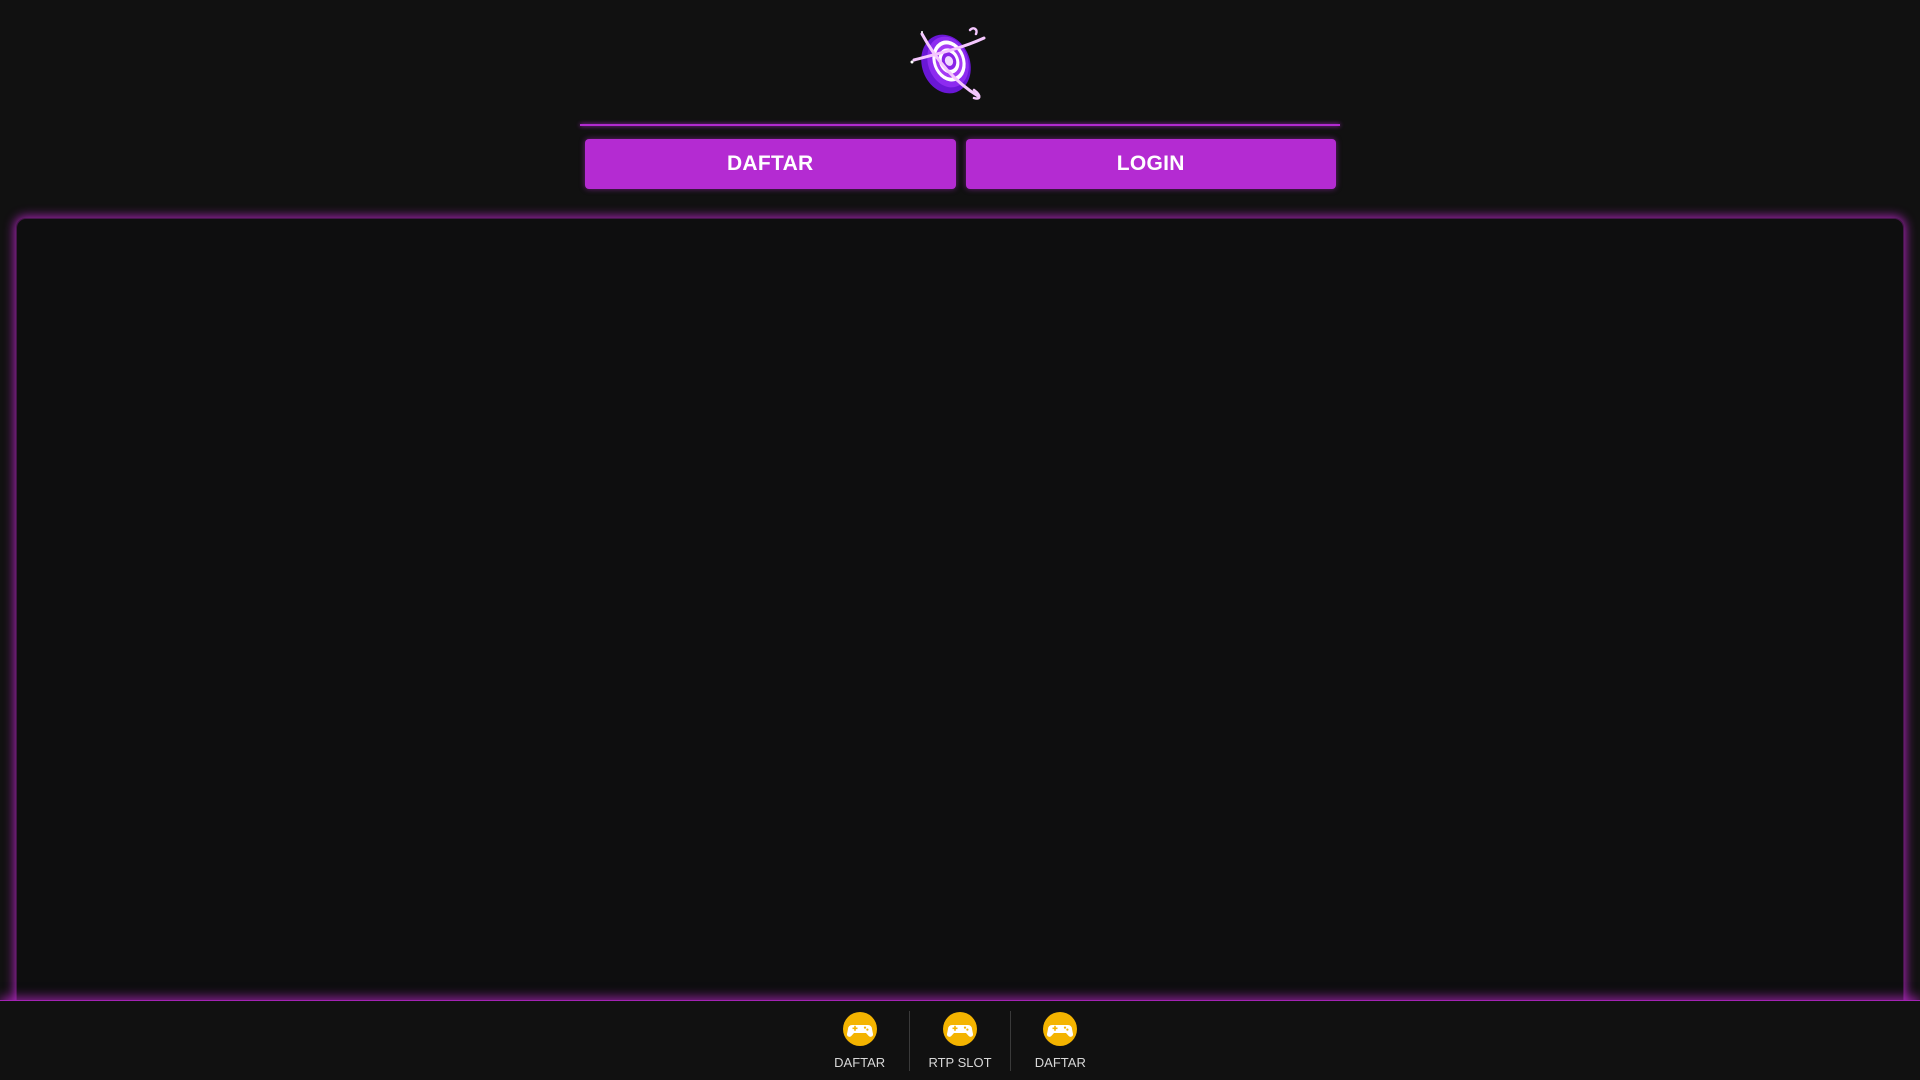 Image resolution: width=1920 pixels, height=1080 pixels. I want to click on login-button: LOGIN, so click(1150, 164).